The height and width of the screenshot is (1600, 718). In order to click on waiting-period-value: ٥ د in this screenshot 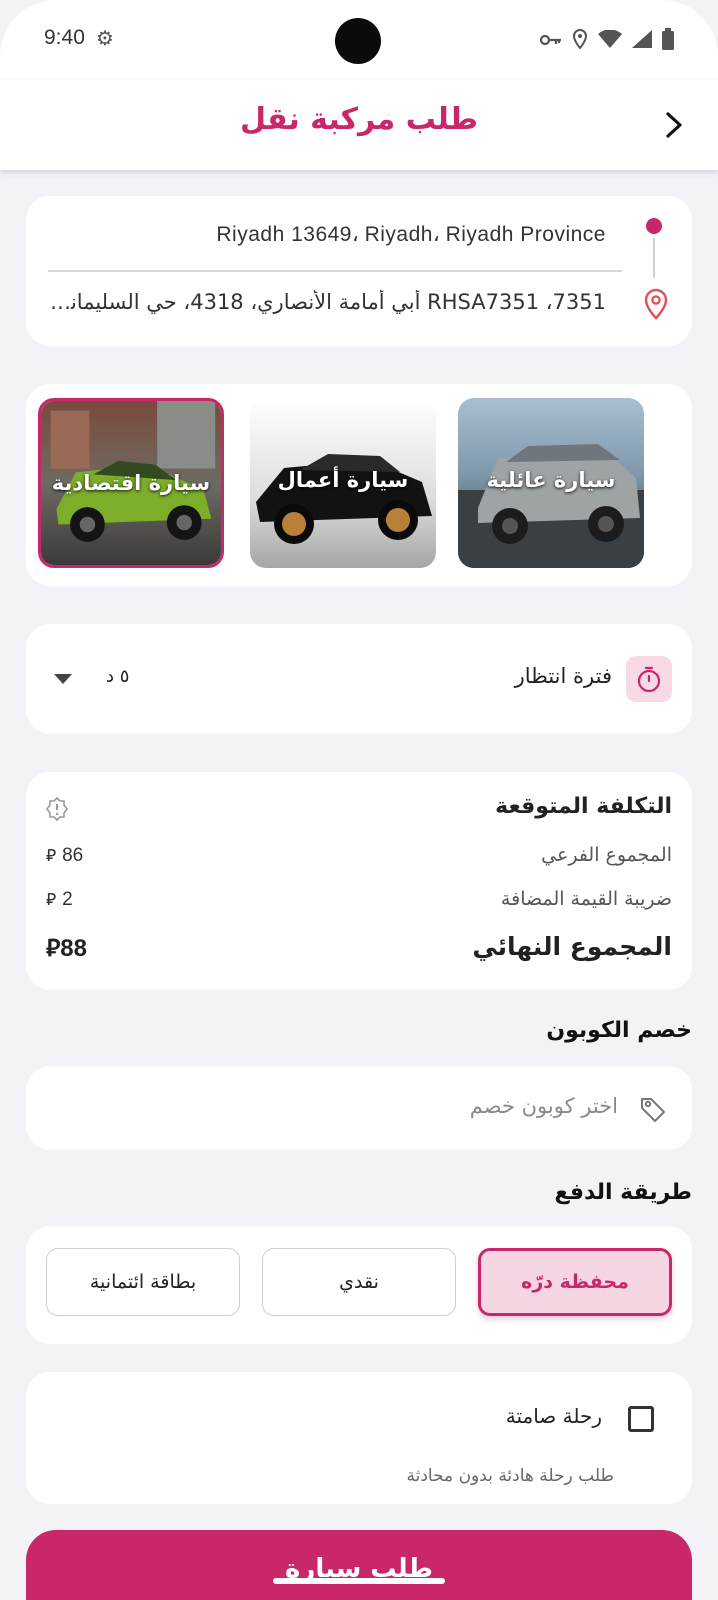, I will do `click(118, 676)`.